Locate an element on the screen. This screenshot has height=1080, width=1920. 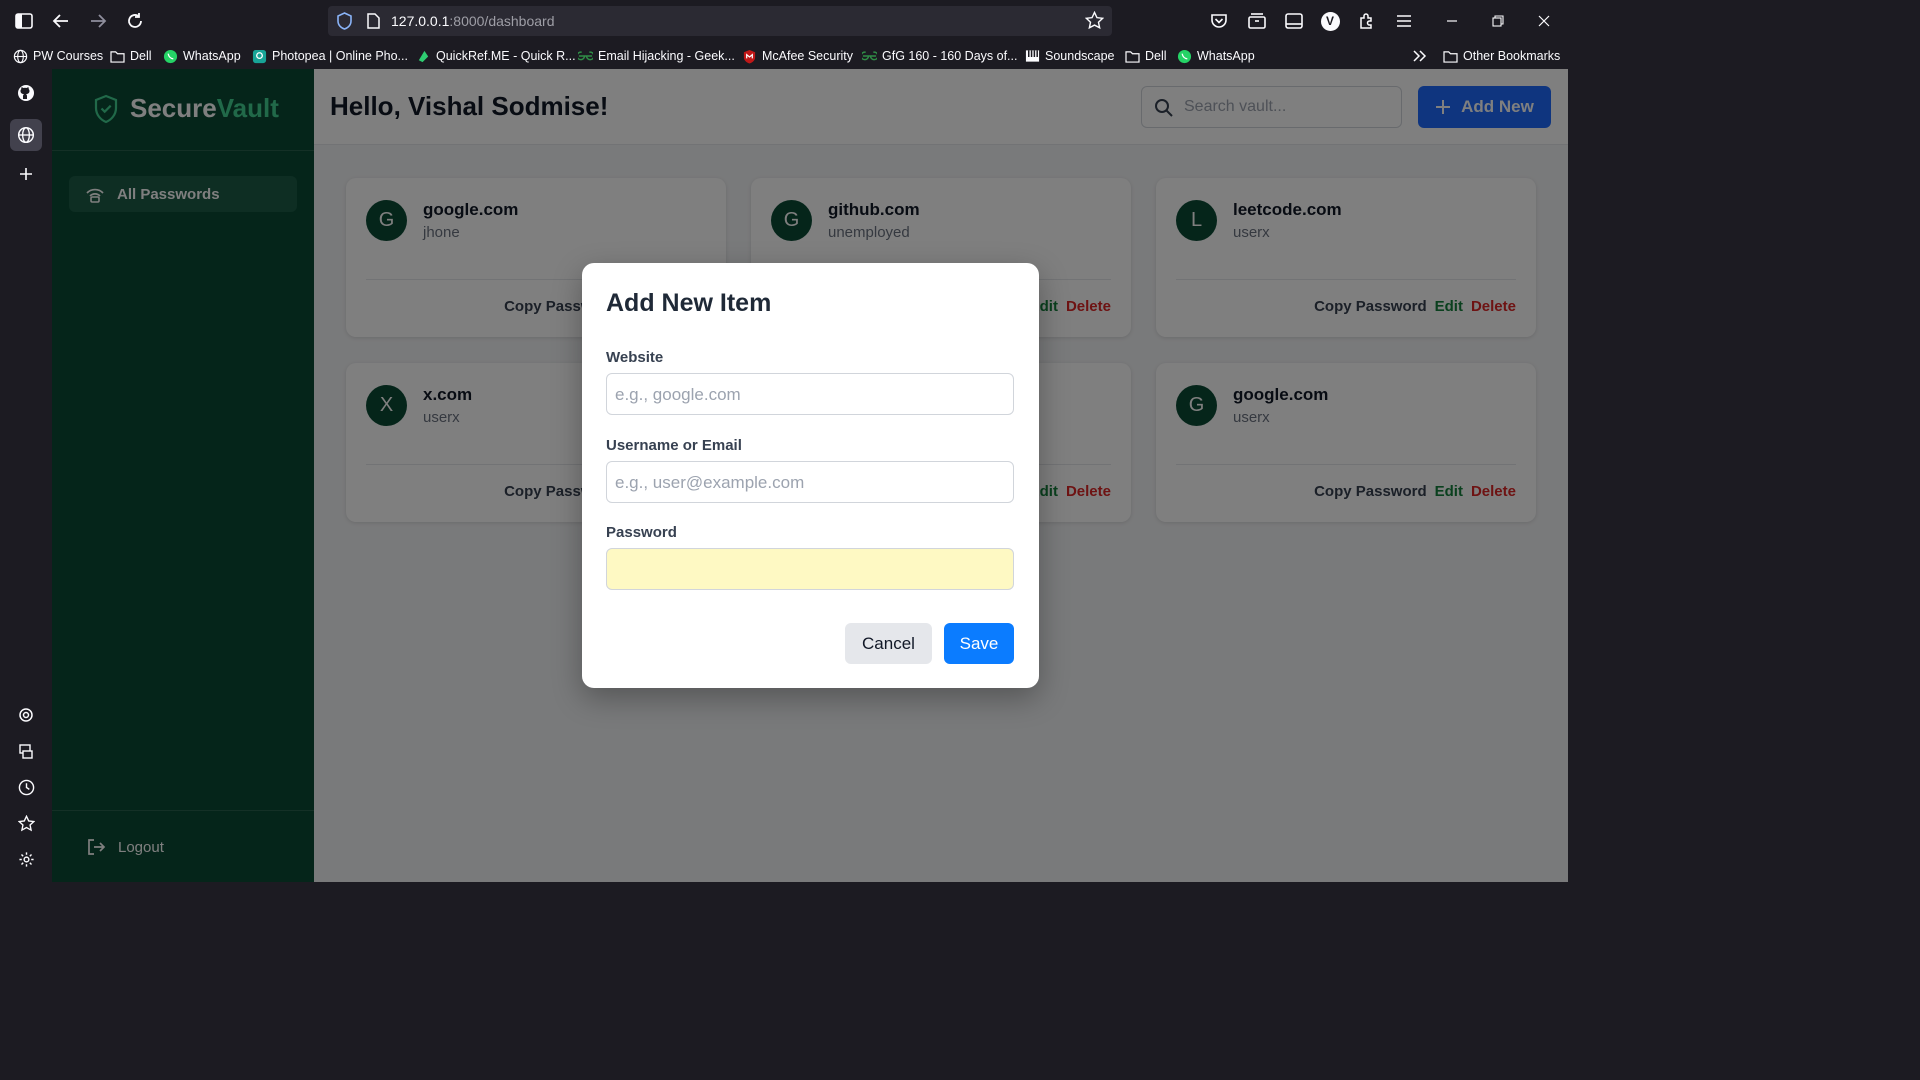
bookmarks-overflow-icon is located at coordinates (1420, 56).